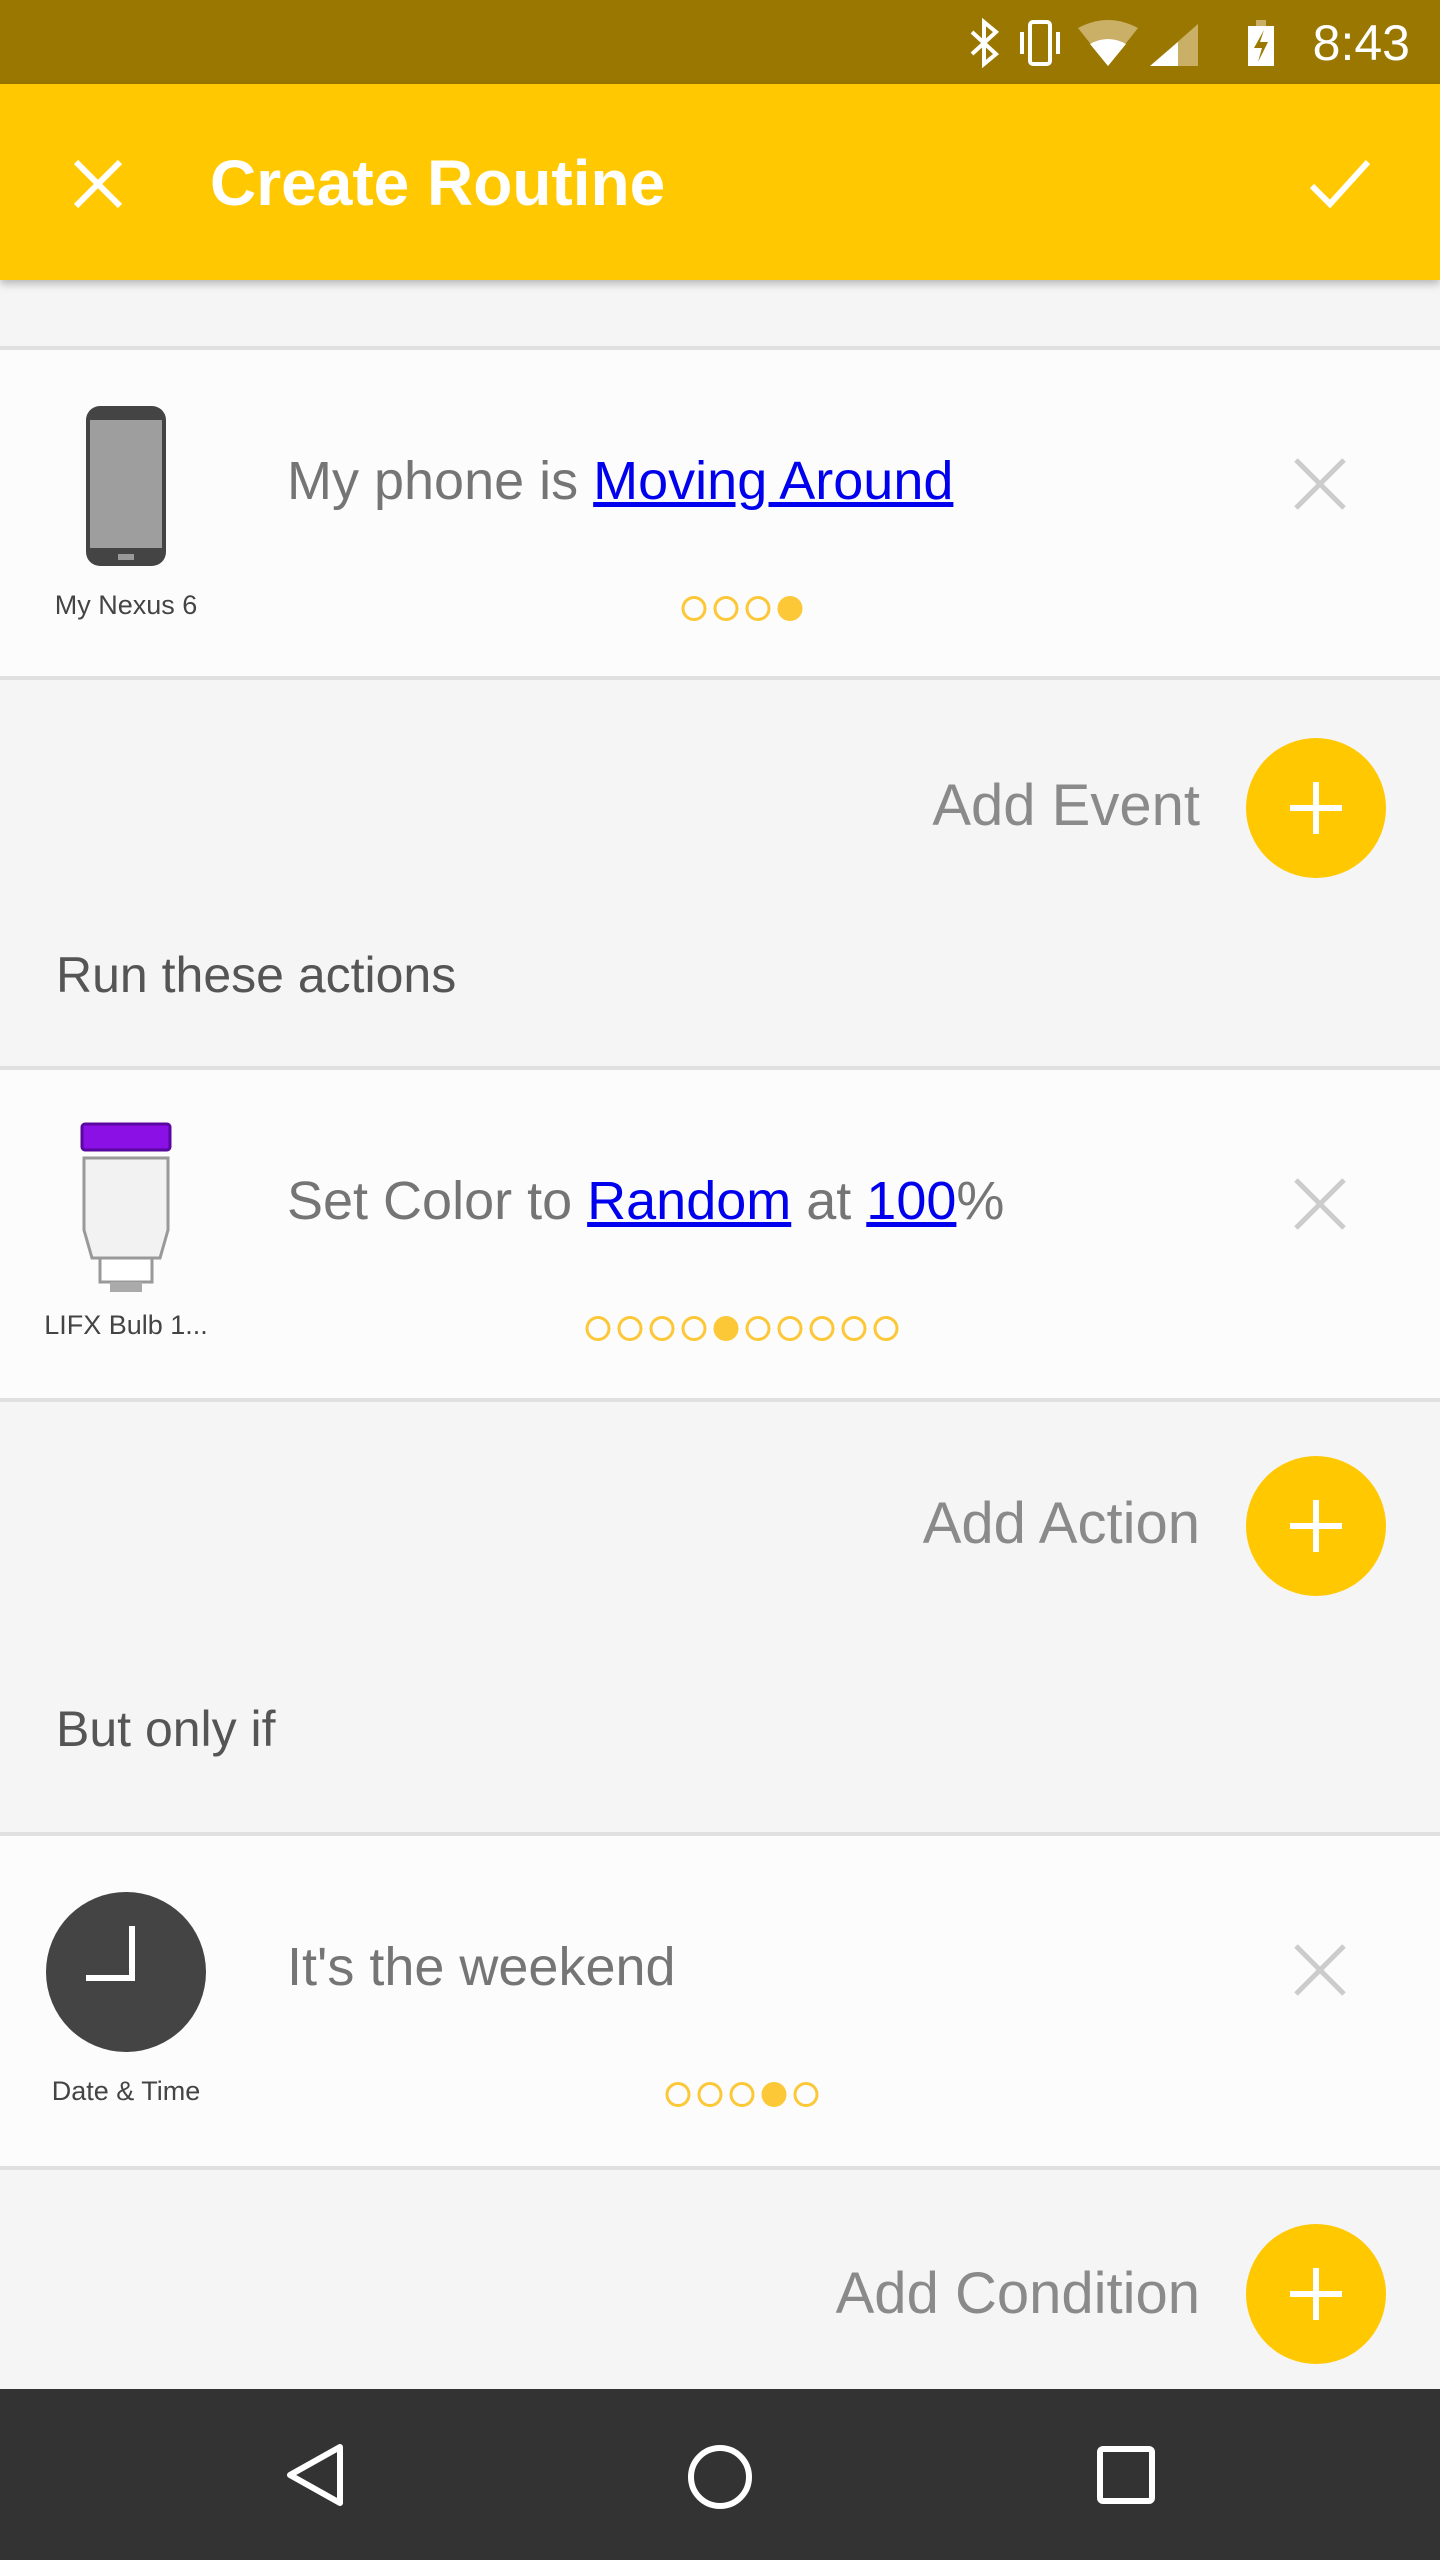  Describe the element at coordinates (98, 184) in the screenshot. I see `close-icon` at that location.